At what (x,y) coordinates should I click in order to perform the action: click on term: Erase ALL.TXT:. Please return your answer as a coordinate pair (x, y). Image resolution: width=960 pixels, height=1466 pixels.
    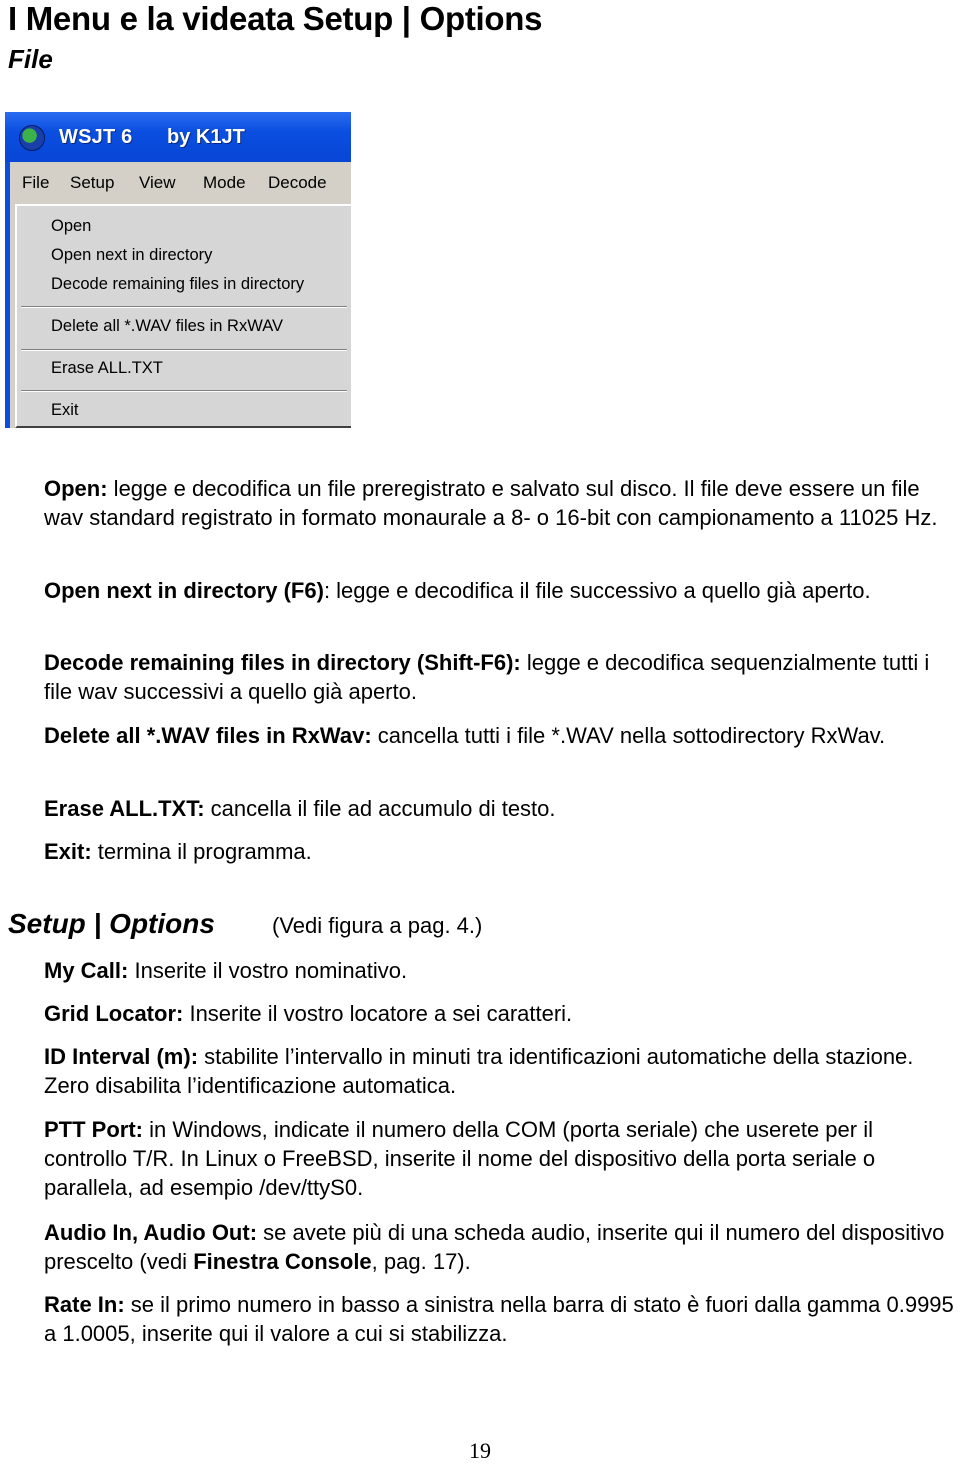
    Looking at the image, I should click on (124, 808).